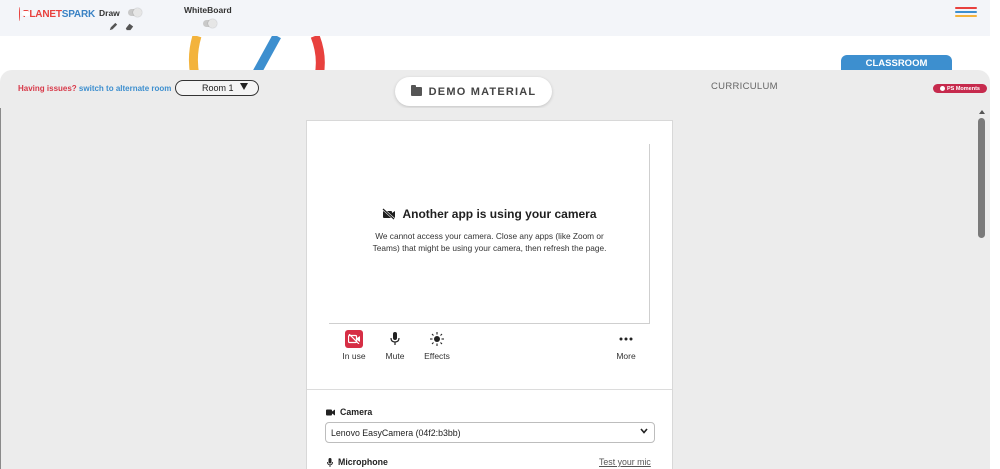 The width and height of the screenshot is (1000, 469). What do you see at coordinates (966, 16) in the screenshot?
I see `menu-line-yellow` at bounding box center [966, 16].